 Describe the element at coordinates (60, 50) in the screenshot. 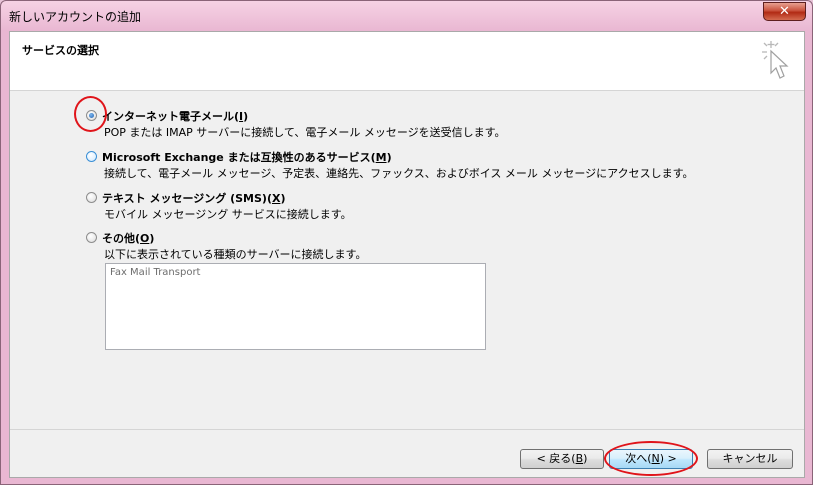

I see `page-title: サービスの選択` at that location.